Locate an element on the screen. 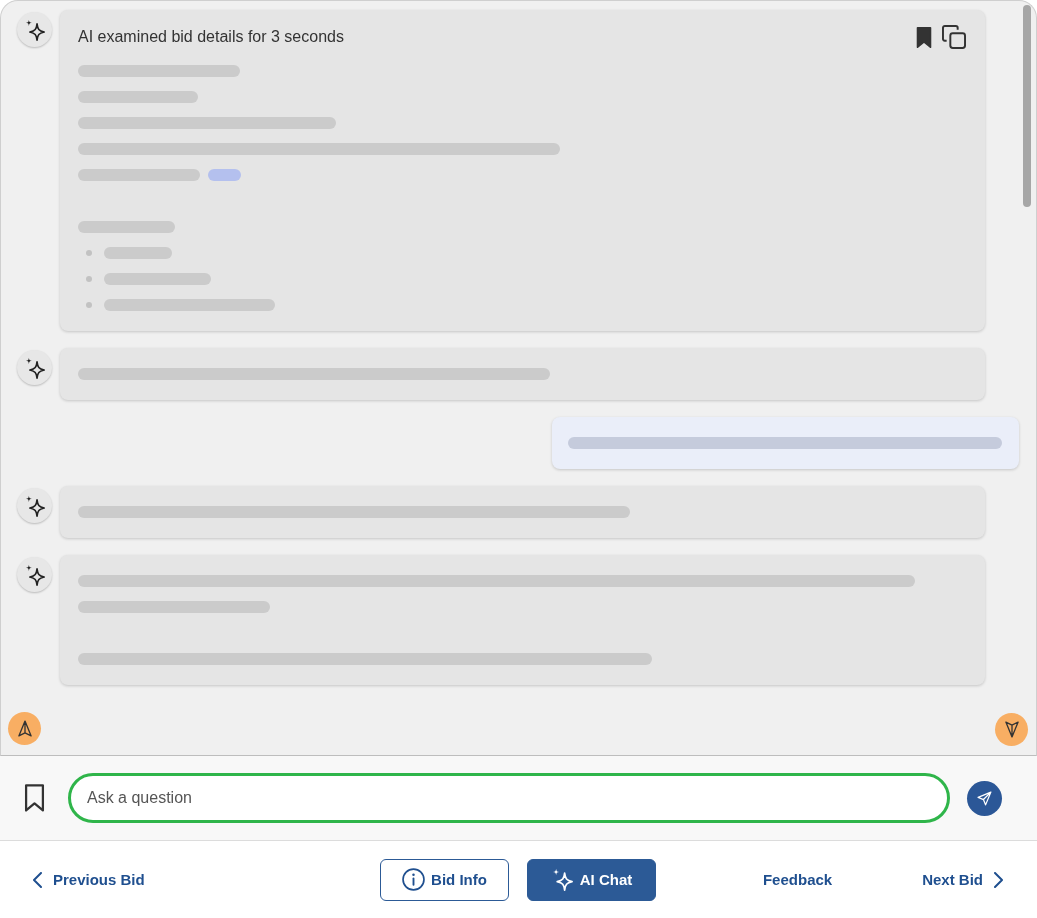  send-button is located at coordinates (984, 798).